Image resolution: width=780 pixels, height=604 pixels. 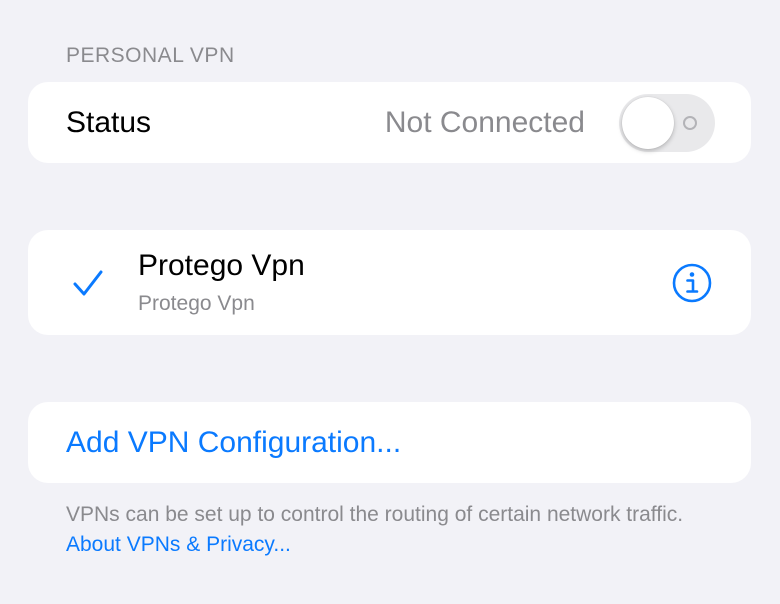 What do you see at coordinates (648, 123) in the screenshot?
I see `toggle-knob` at bounding box center [648, 123].